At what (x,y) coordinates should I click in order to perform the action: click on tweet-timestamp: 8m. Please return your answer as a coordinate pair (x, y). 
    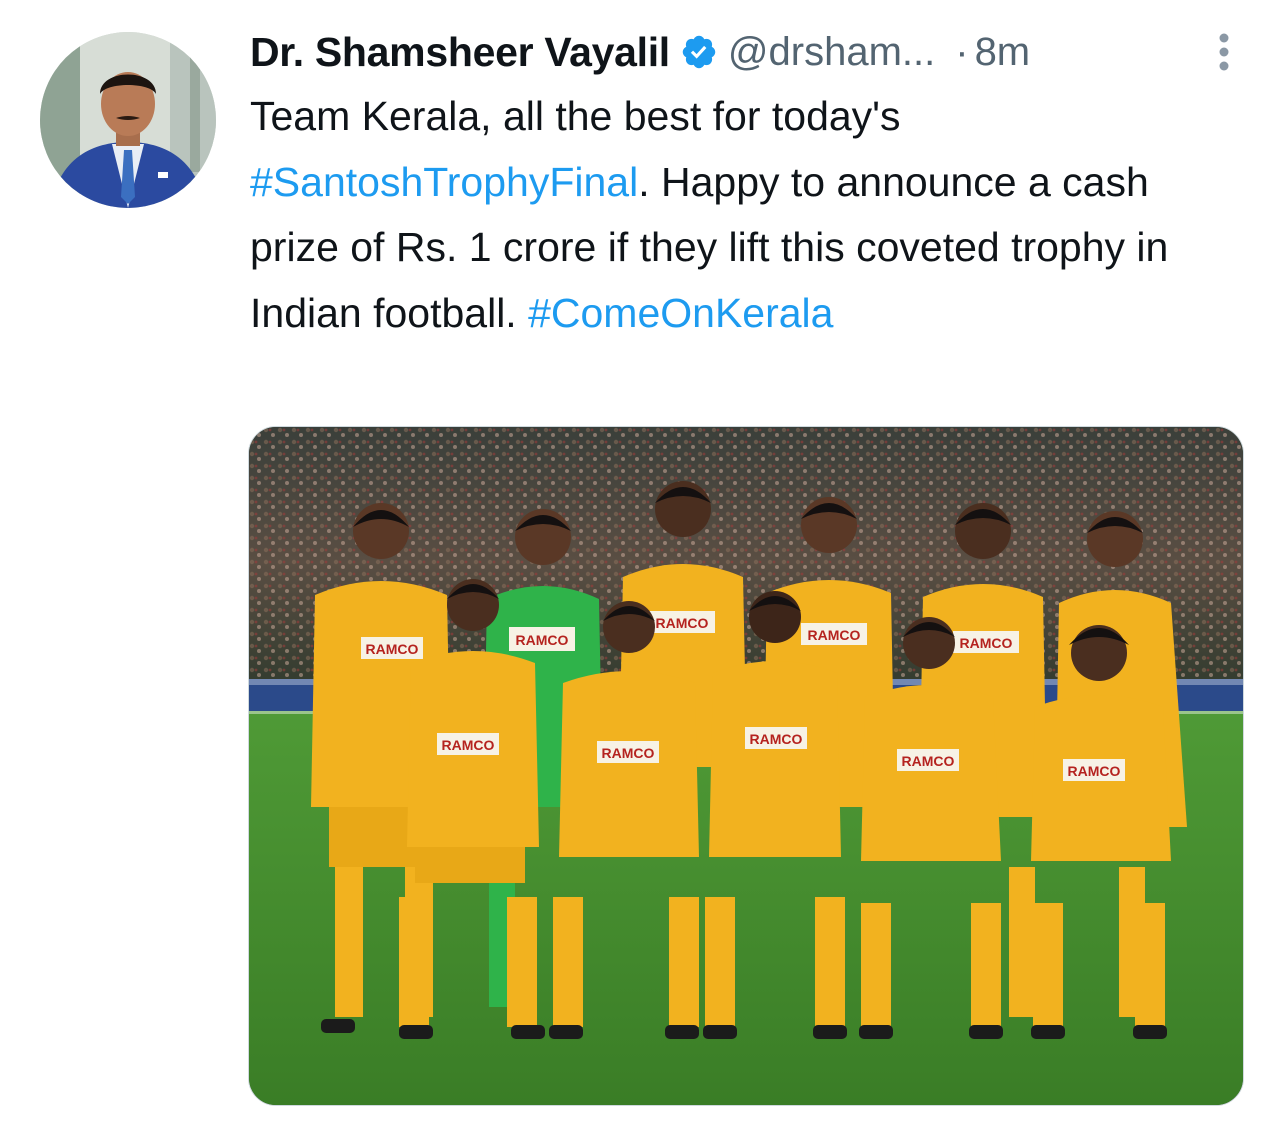
    Looking at the image, I should click on (1003, 52).